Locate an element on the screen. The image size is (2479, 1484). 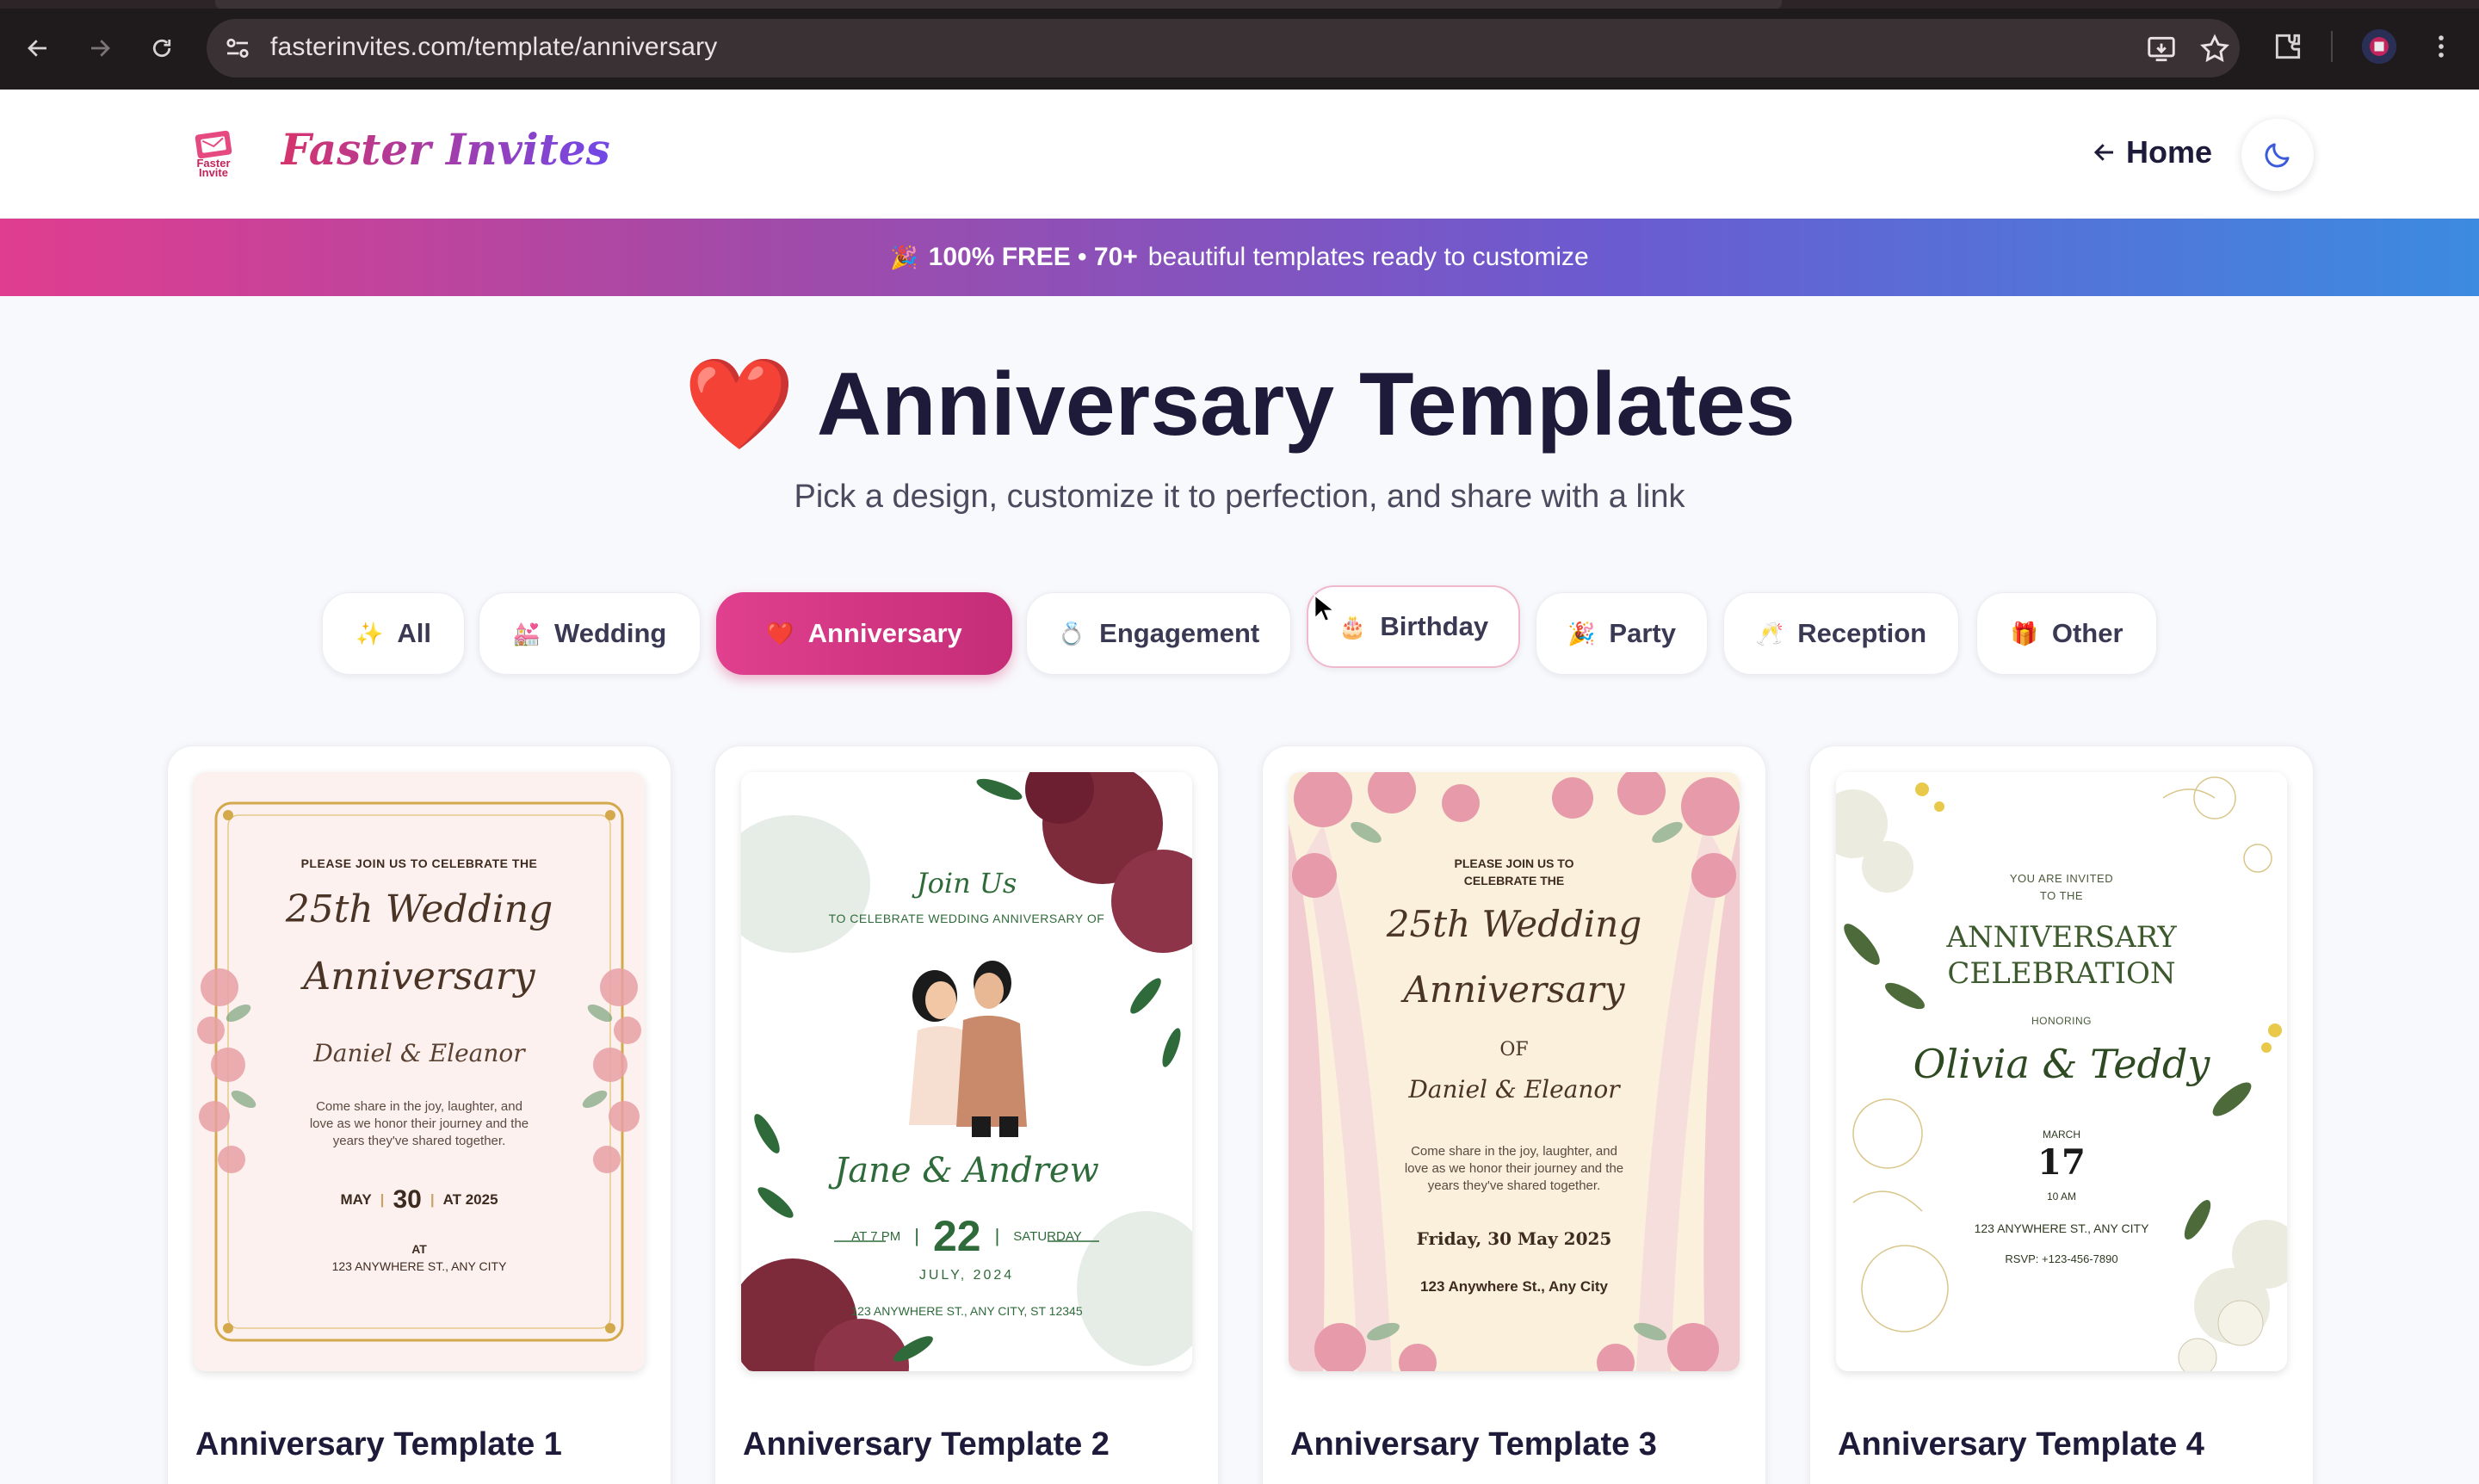
invite-month-year: JULY, 2024 is located at coordinates (966, 1275).